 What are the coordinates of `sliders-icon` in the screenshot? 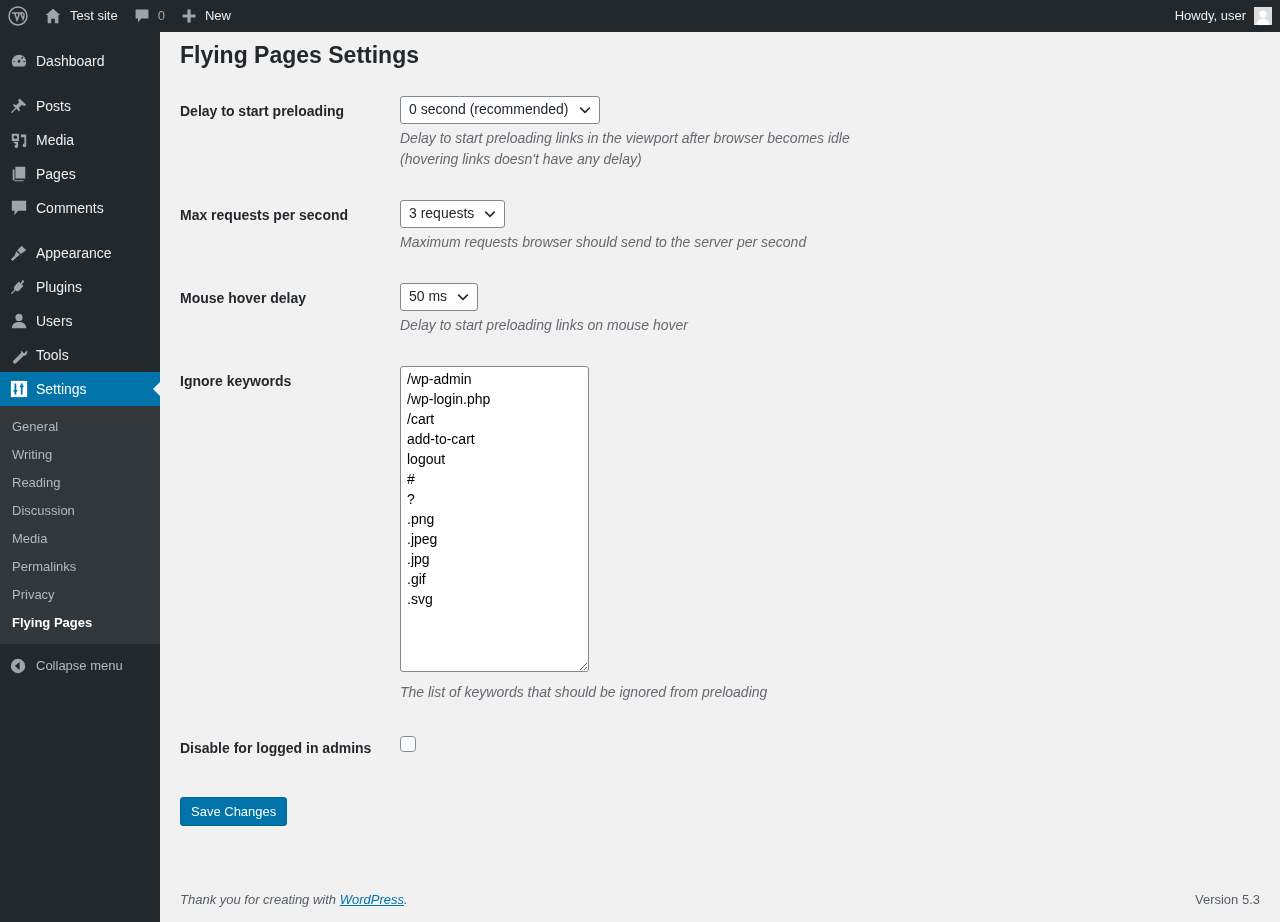 It's located at (19, 389).